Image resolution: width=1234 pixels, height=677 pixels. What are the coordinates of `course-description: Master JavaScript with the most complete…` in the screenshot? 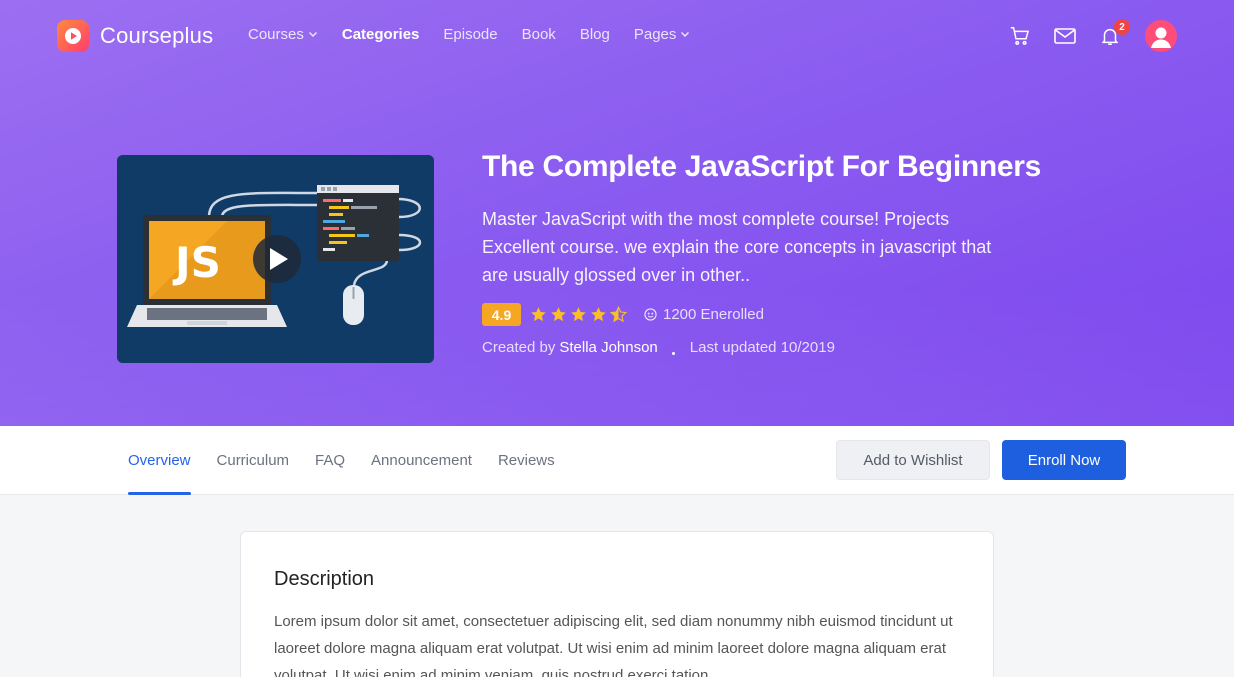 It's located at (737, 247).